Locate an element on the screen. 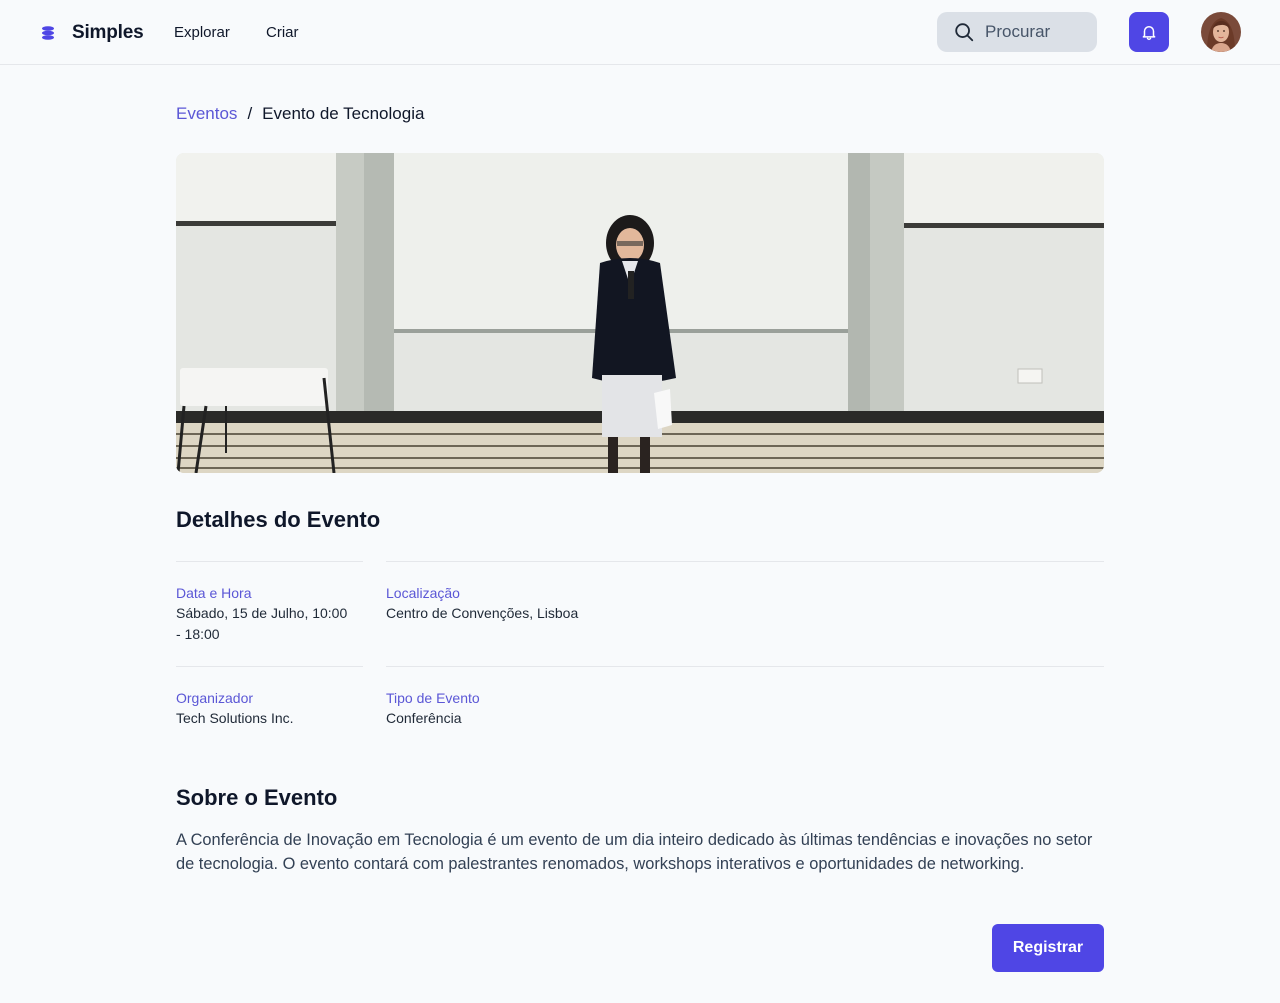  details-heading: Detalhes do Evento is located at coordinates (278, 519).